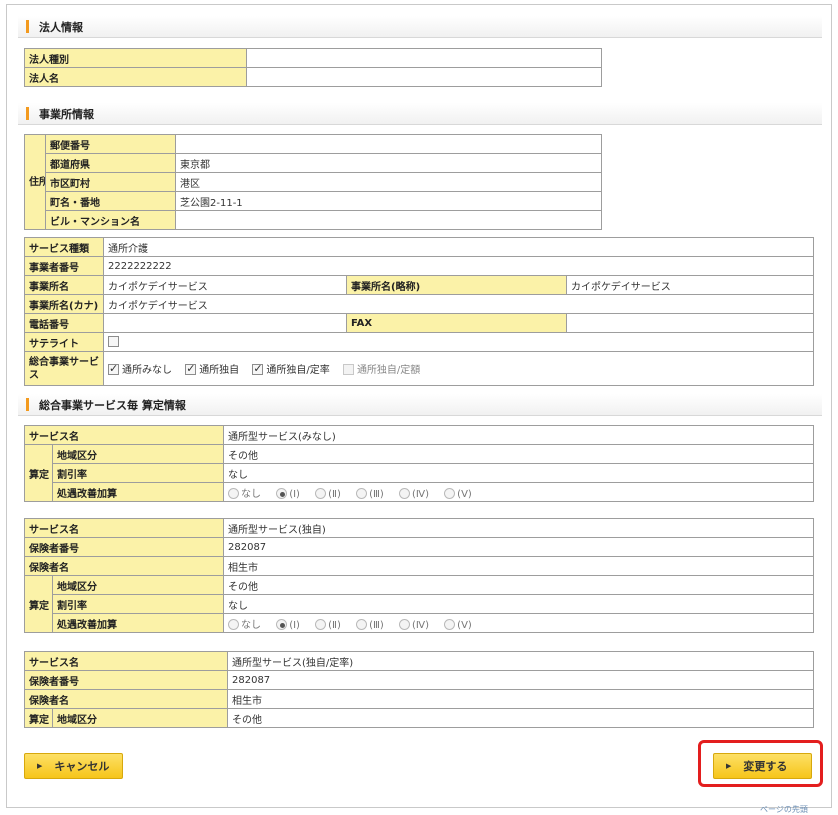  I want to click on table-row: 割引率 なし, so click(419, 473).